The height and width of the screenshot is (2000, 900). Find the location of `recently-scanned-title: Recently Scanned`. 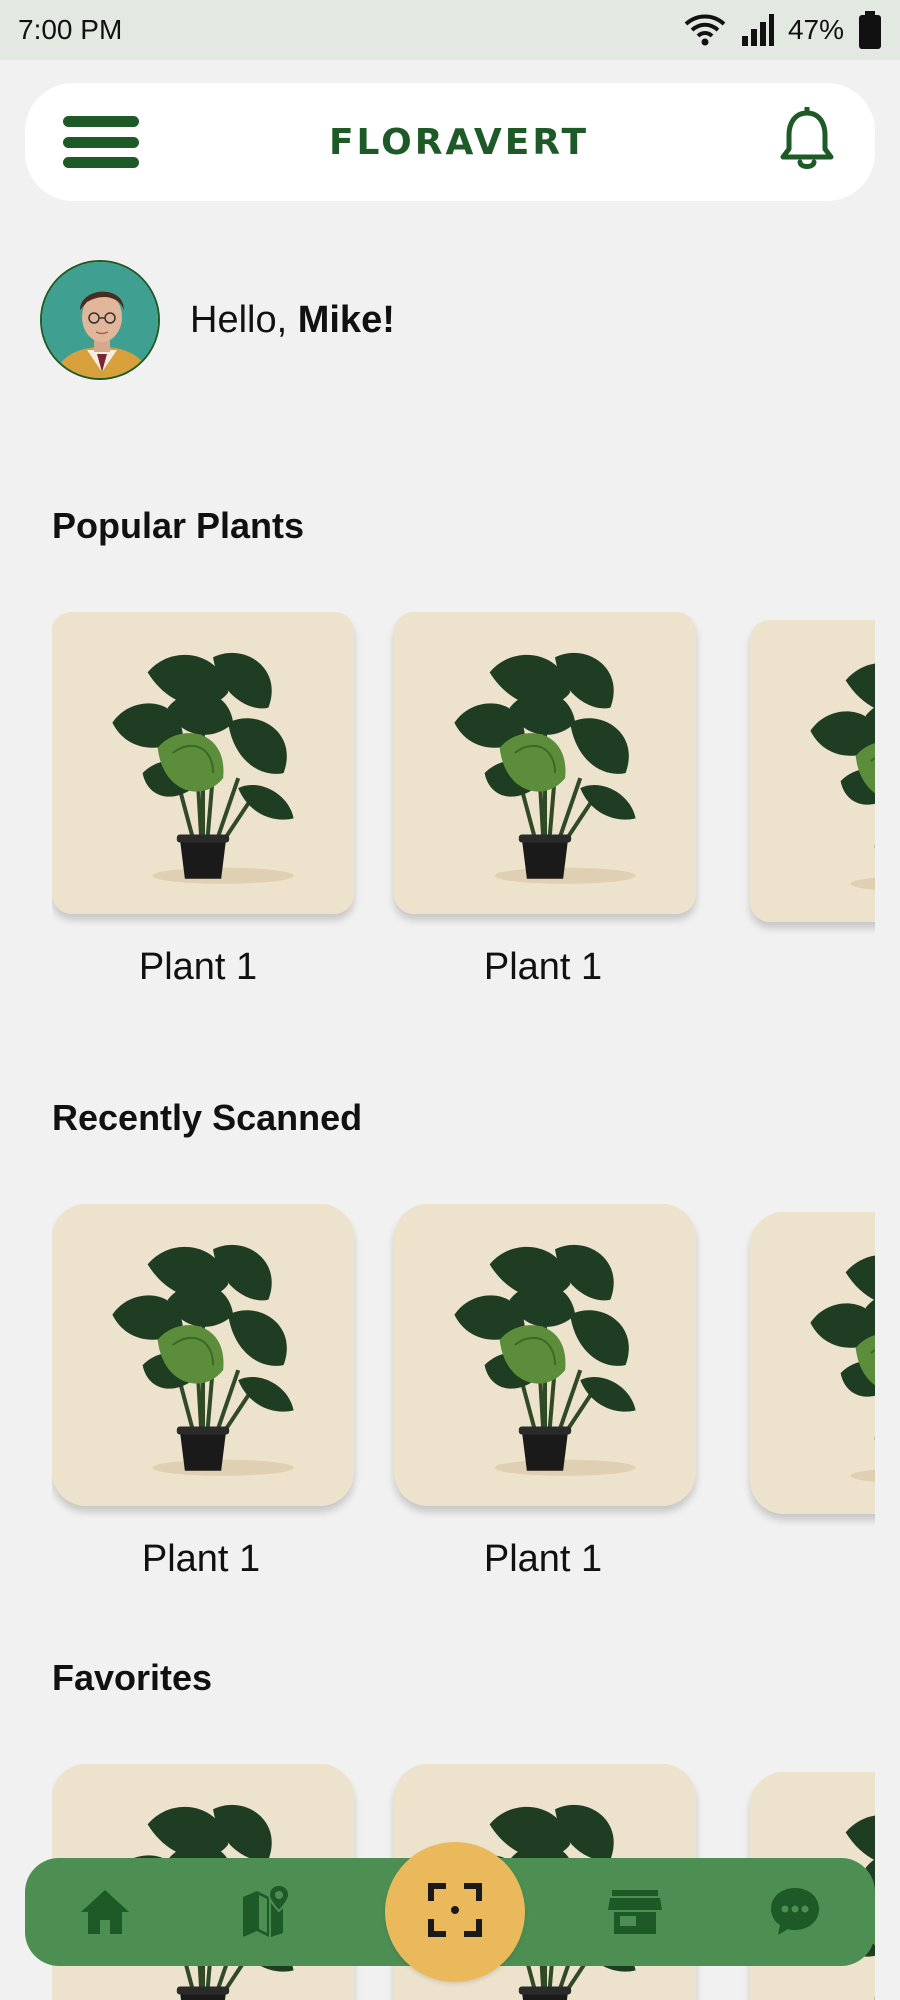

recently-scanned-title: Recently Scanned is located at coordinates (207, 1117).